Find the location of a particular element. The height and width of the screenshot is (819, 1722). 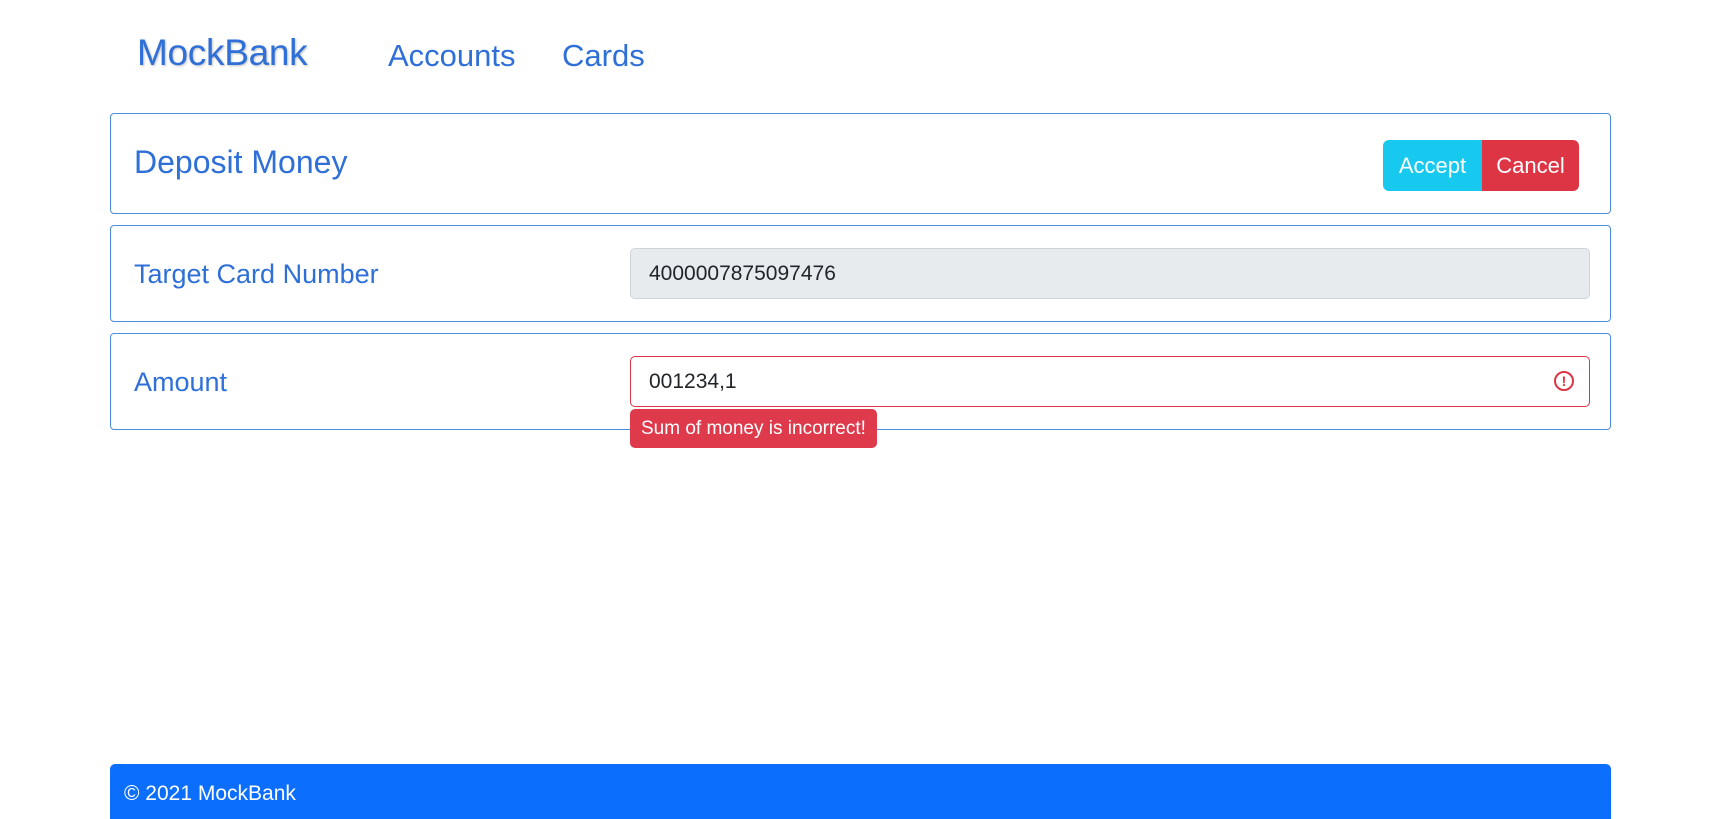

nav-link-accounts: Accounts is located at coordinates (452, 56).